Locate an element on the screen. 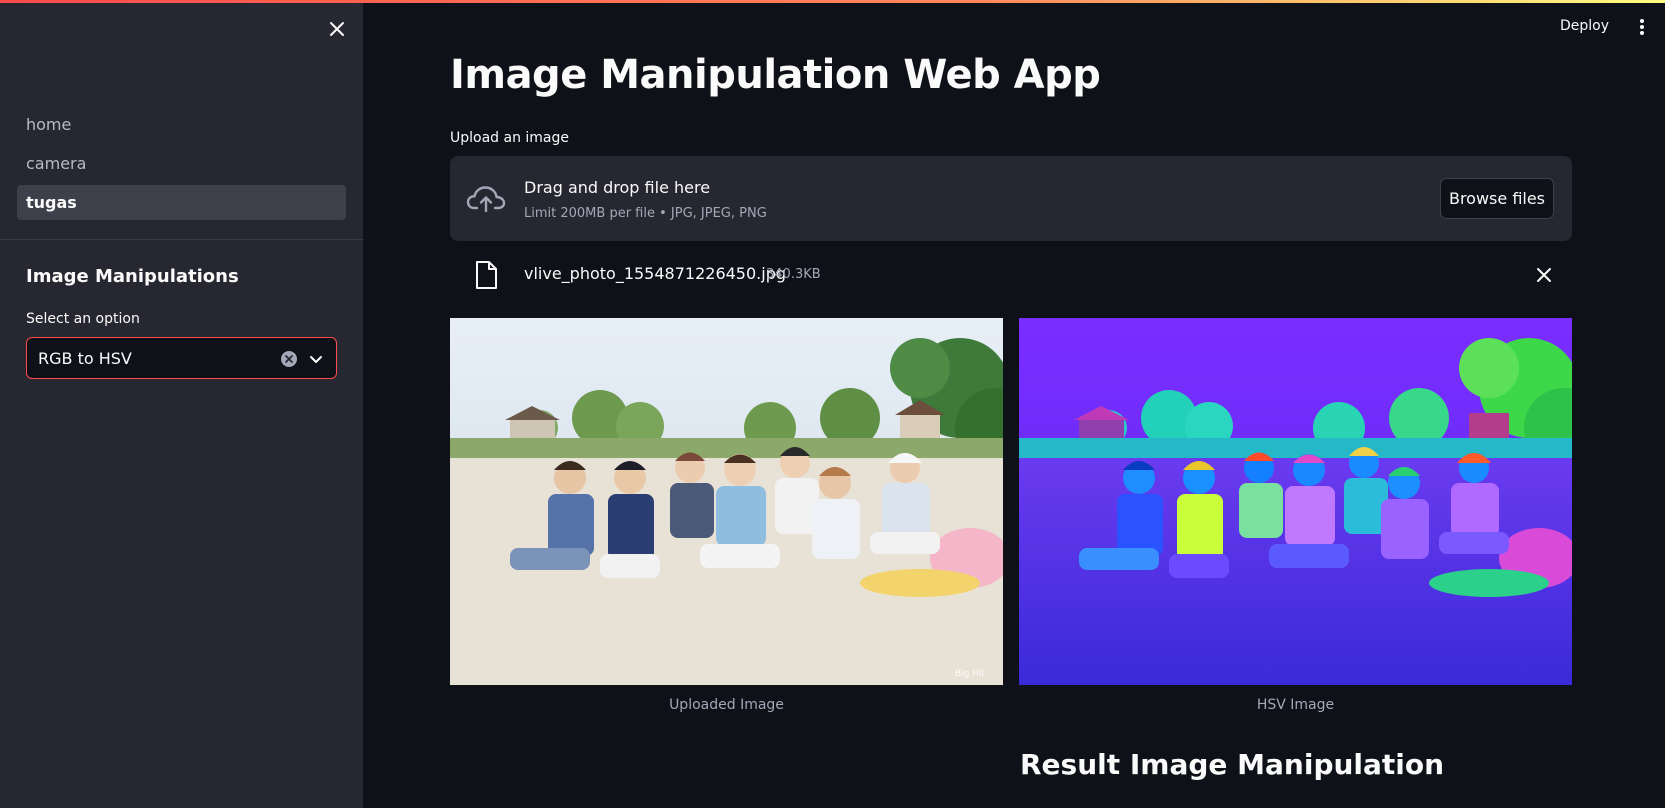  select-value: RGB to HSV is located at coordinates (85, 358).